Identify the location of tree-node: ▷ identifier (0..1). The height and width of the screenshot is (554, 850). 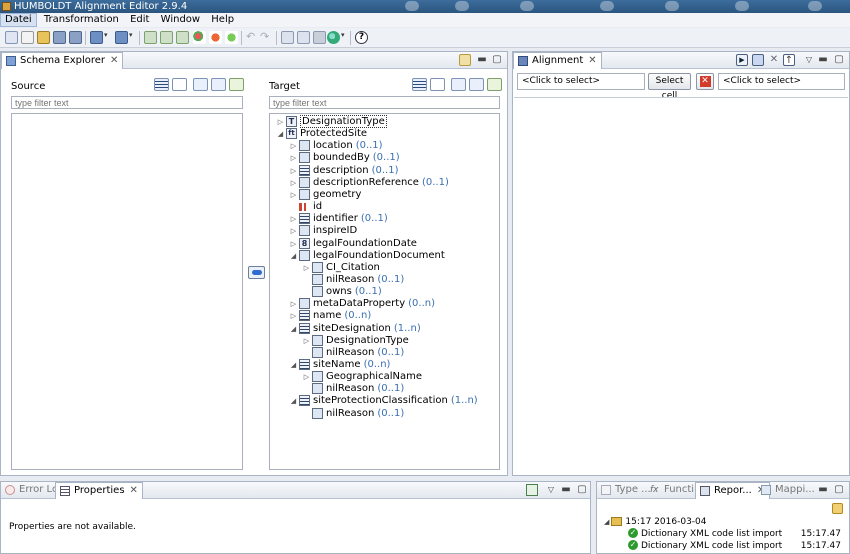
(338, 219).